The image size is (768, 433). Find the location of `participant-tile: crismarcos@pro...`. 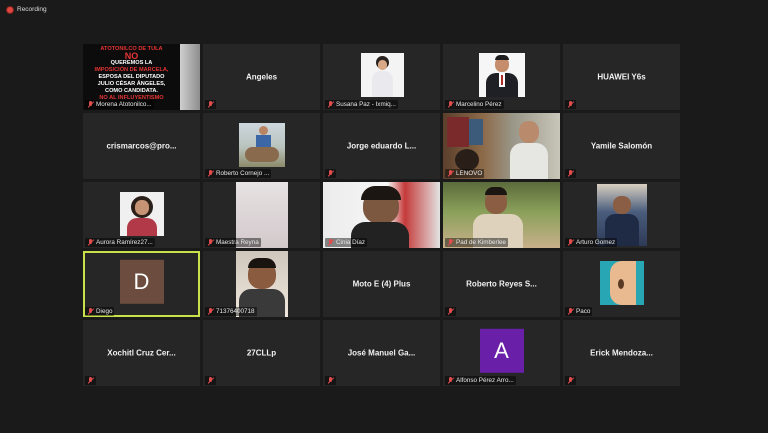

participant-tile: crismarcos@pro... is located at coordinates (141, 146).